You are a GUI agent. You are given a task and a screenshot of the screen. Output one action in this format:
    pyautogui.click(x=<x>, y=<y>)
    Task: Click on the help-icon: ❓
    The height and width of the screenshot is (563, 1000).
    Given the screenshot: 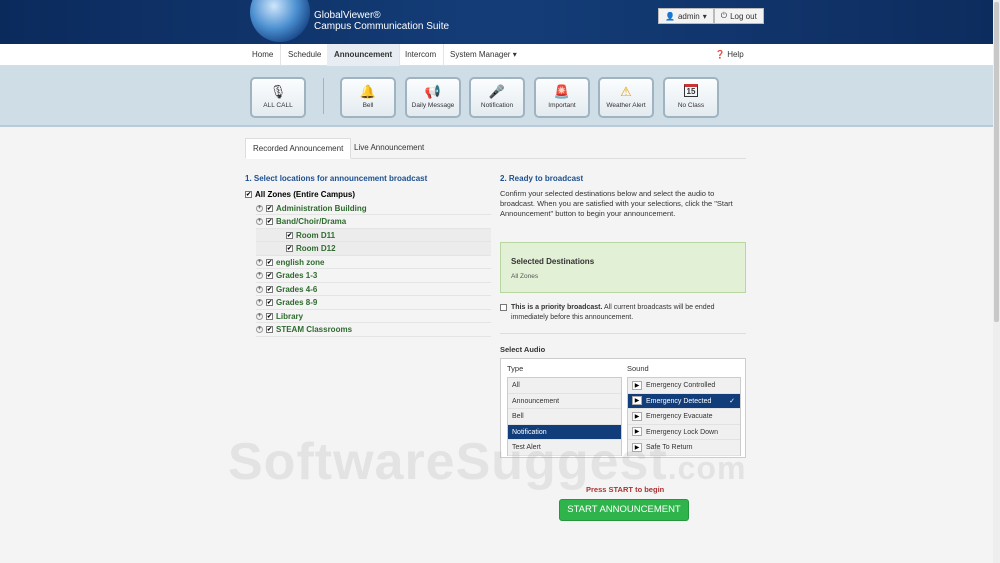 What is the action you would take?
    pyautogui.click(x=720, y=54)
    